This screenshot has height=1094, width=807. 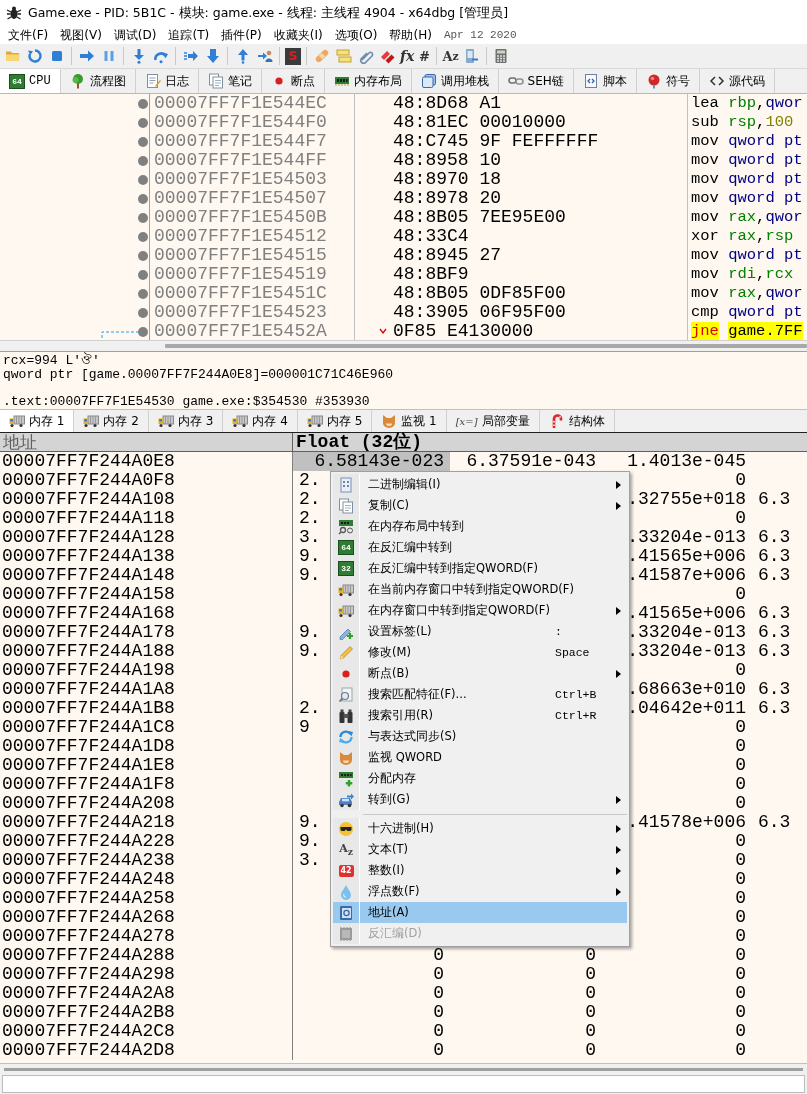 What do you see at coordinates (212, 56) in the screenshot?
I see `down-arrow-icon` at bounding box center [212, 56].